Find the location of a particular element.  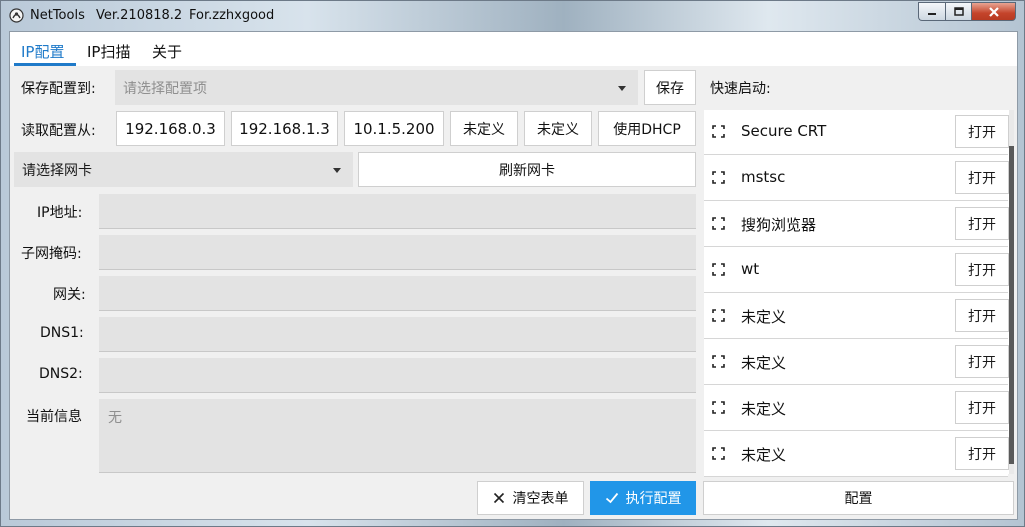

app-title: NetTools is located at coordinates (57, 15).